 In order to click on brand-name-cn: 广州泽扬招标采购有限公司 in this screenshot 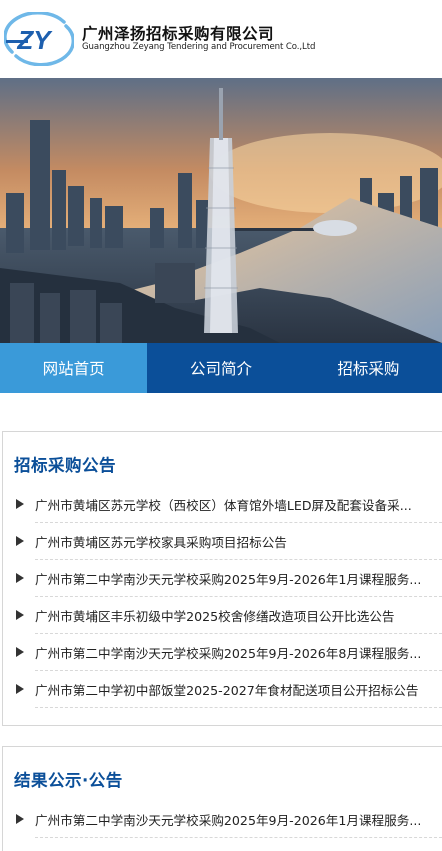, I will do `click(178, 34)`.